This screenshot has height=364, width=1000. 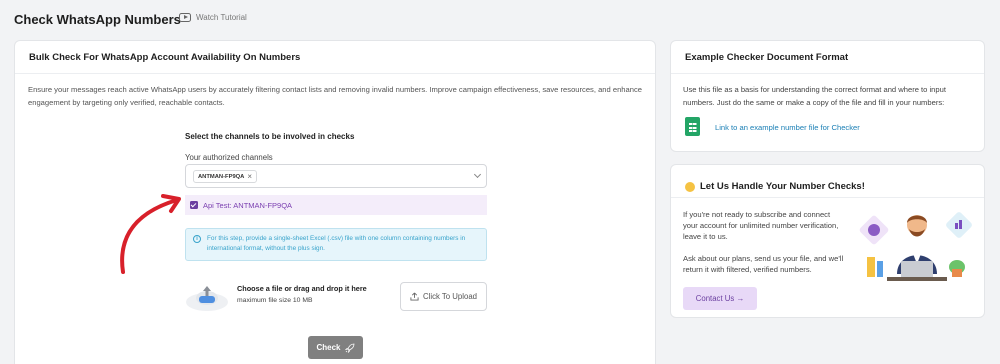 I want to click on watch-tutorial-link: Watch Tutorial, so click(x=213, y=17).